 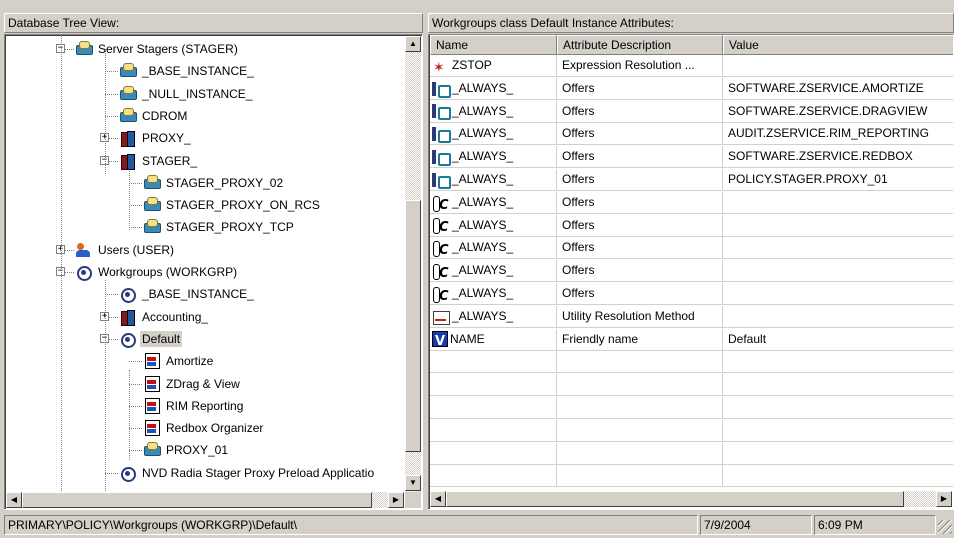 What do you see at coordinates (190, 361) in the screenshot?
I see `tree-item-label: Amortize` at bounding box center [190, 361].